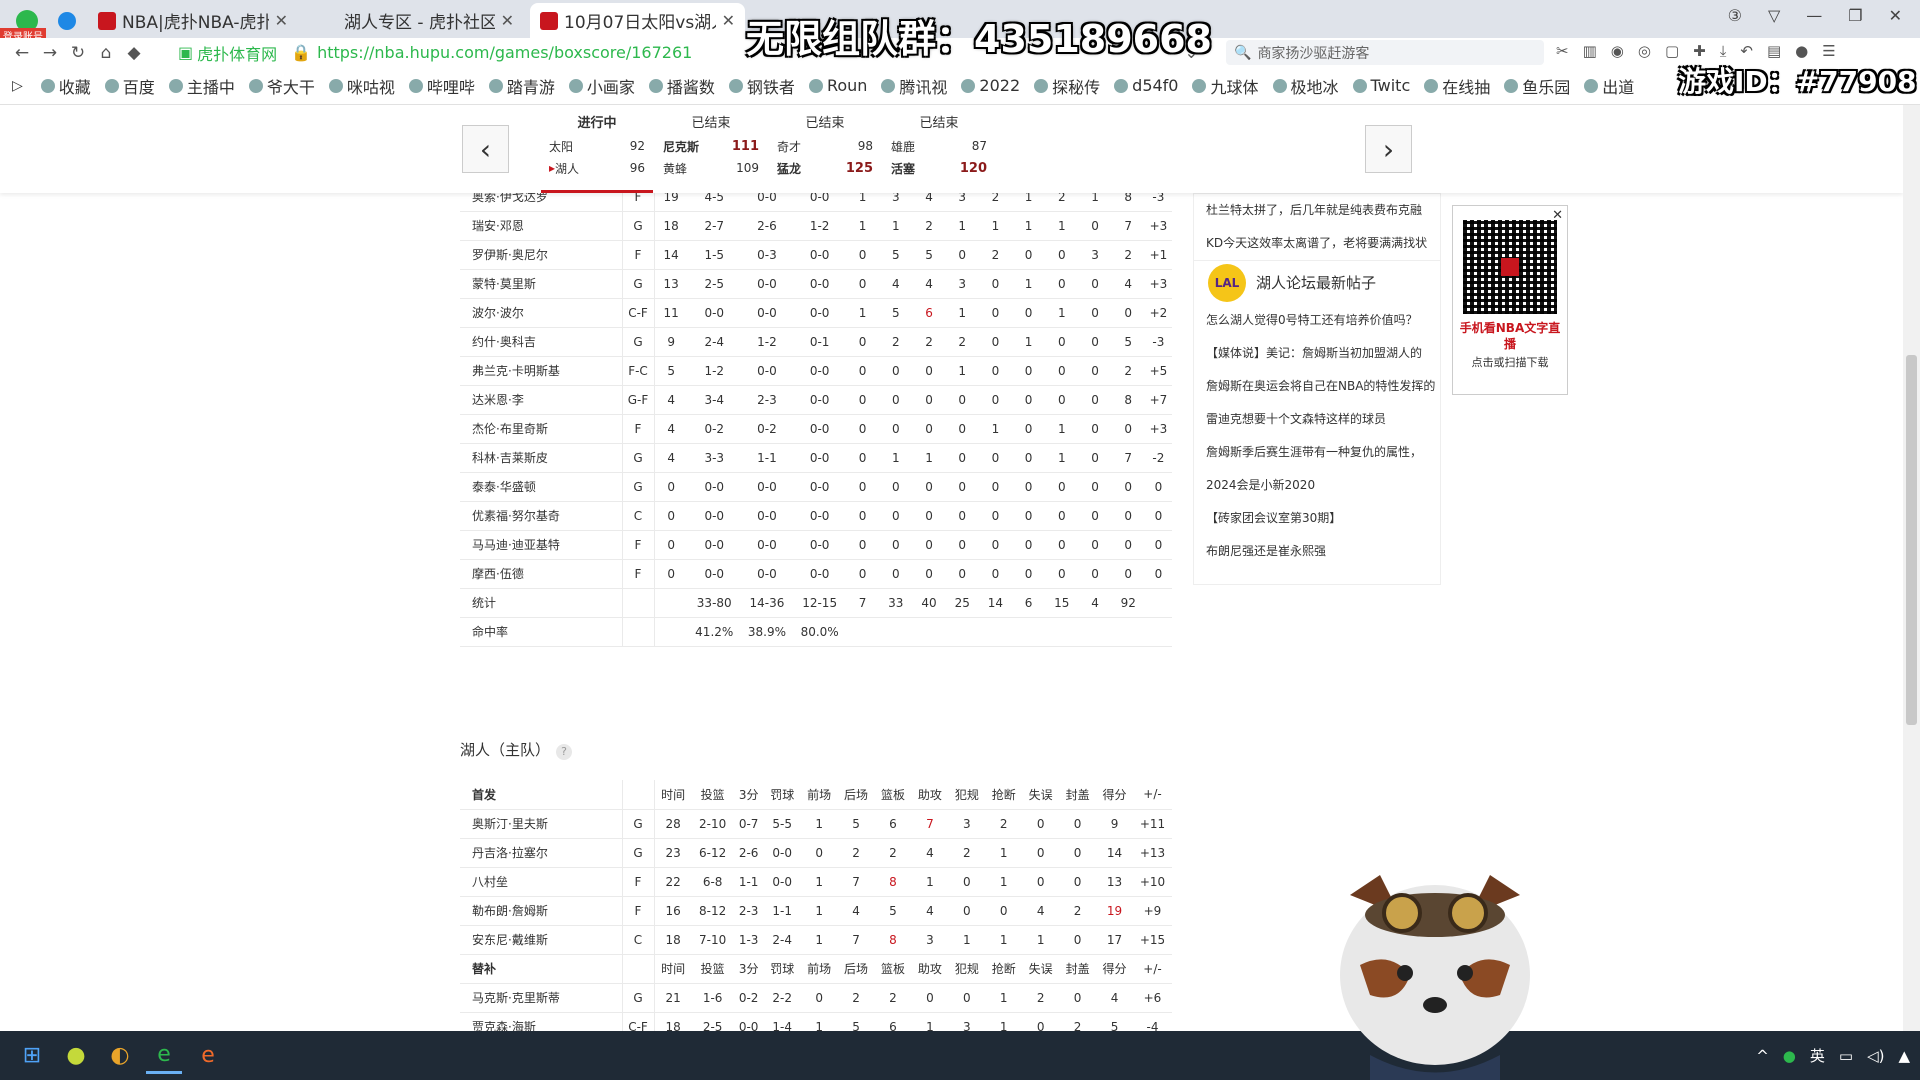 This screenshot has width=1920, height=1080. Describe the element at coordinates (761, 86) in the screenshot. I see `bookmark-item: 钢铁者` at that location.